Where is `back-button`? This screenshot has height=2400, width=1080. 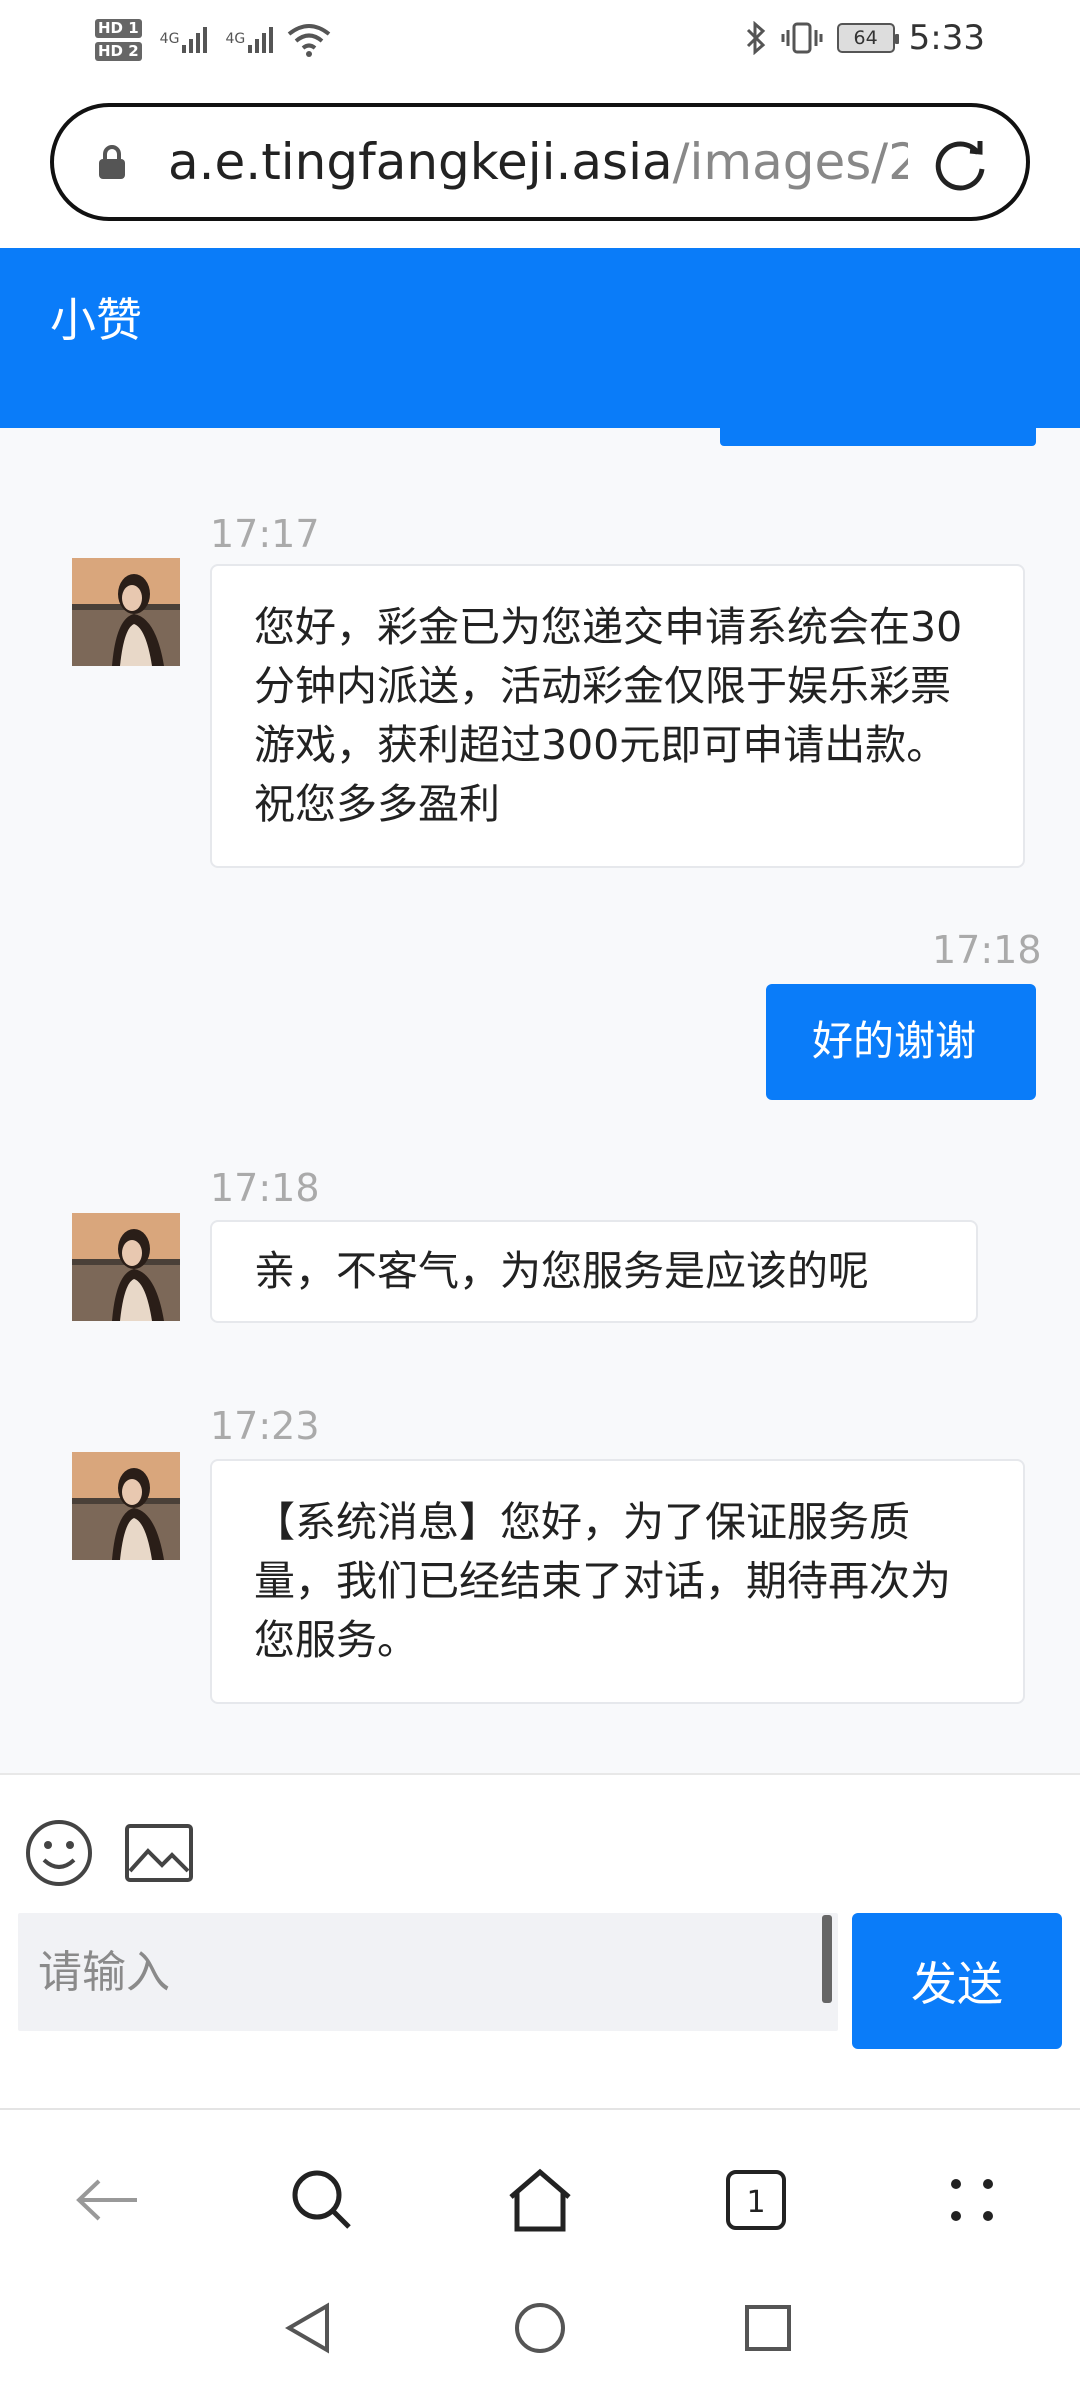 back-button is located at coordinates (108, 2200).